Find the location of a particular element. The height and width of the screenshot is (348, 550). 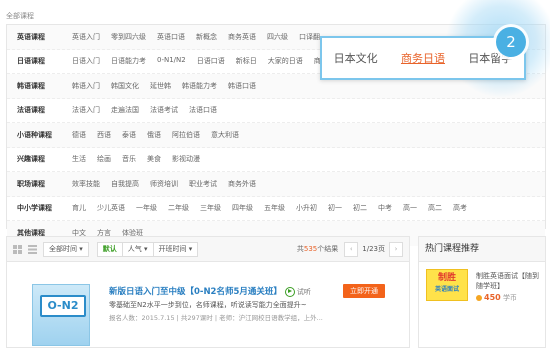

list-view-icon is located at coordinates (32, 249).